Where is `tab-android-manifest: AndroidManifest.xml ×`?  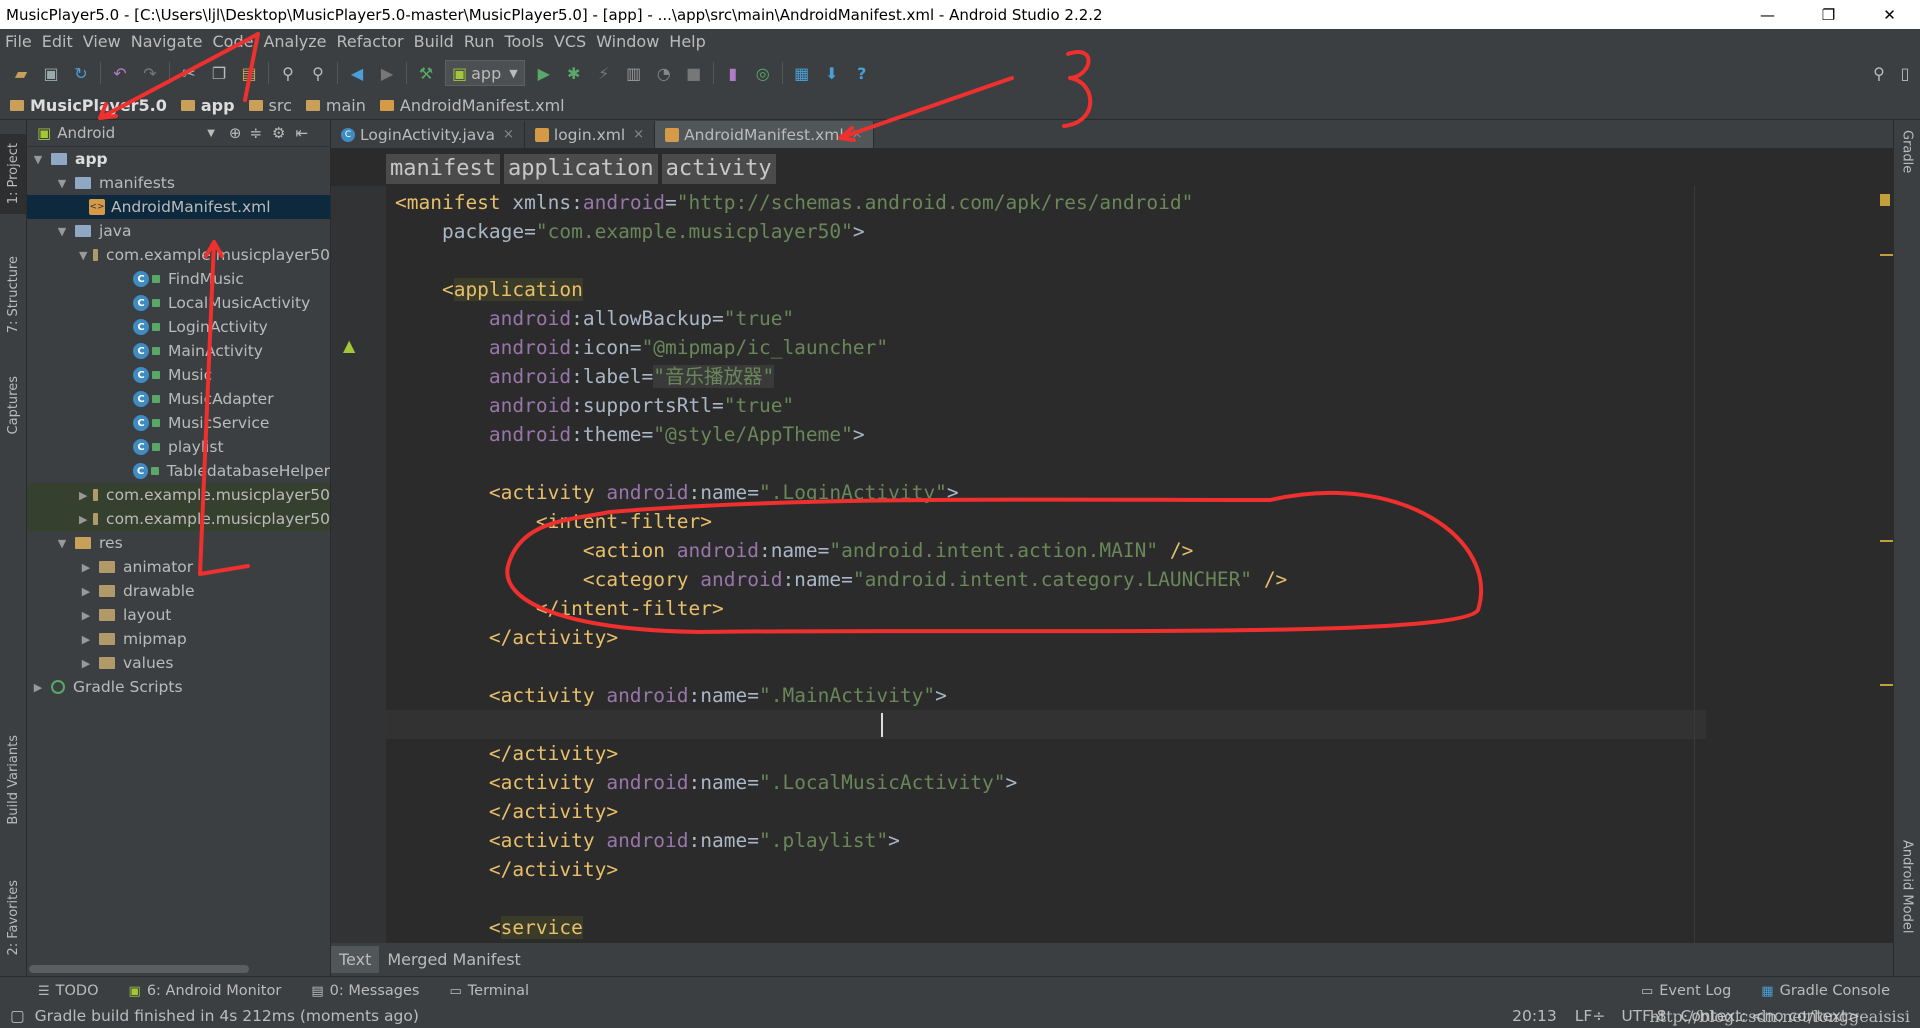 tab-android-manifest: AndroidManifest.xml × is located at coordinates (764, 134).